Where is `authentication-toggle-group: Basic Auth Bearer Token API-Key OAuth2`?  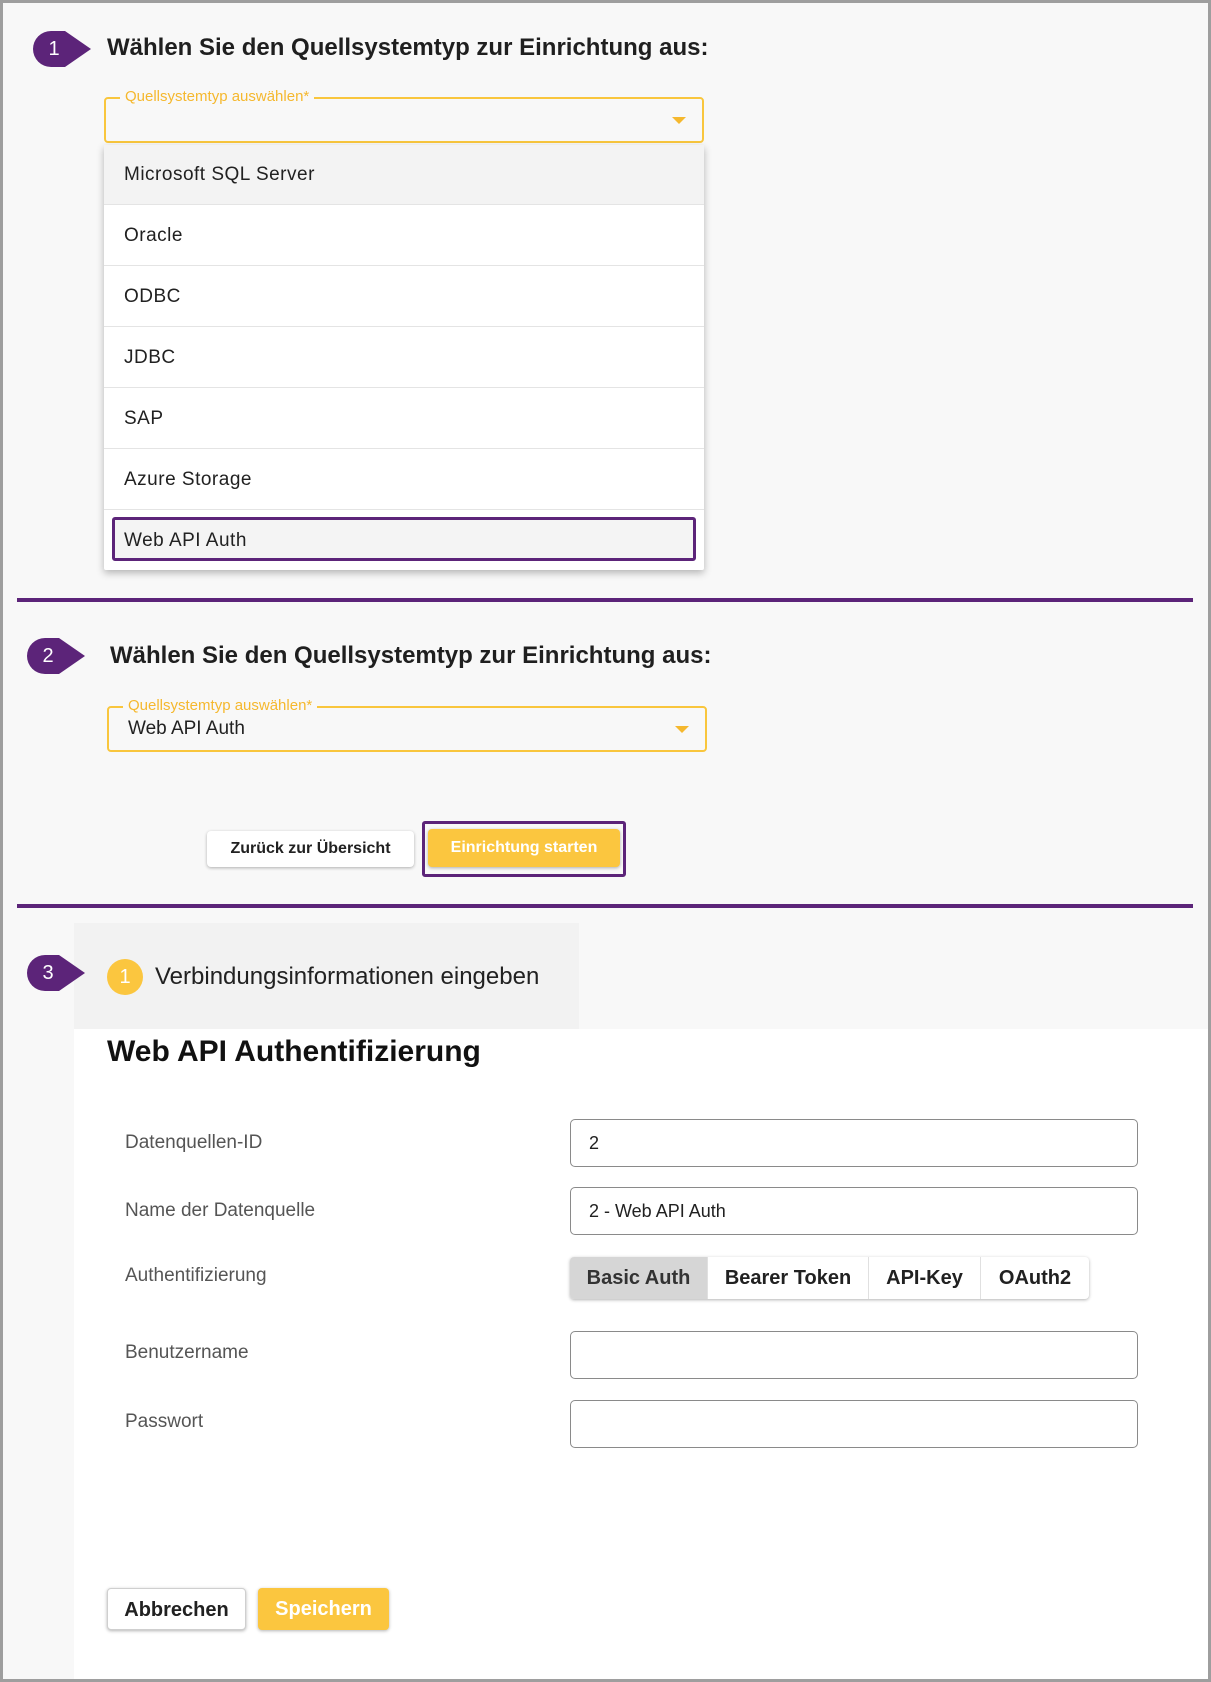
authentication-toggle-group: Basic Auth Bearer Token API-Key OAuth2 is located at coordinates (829, 1278).